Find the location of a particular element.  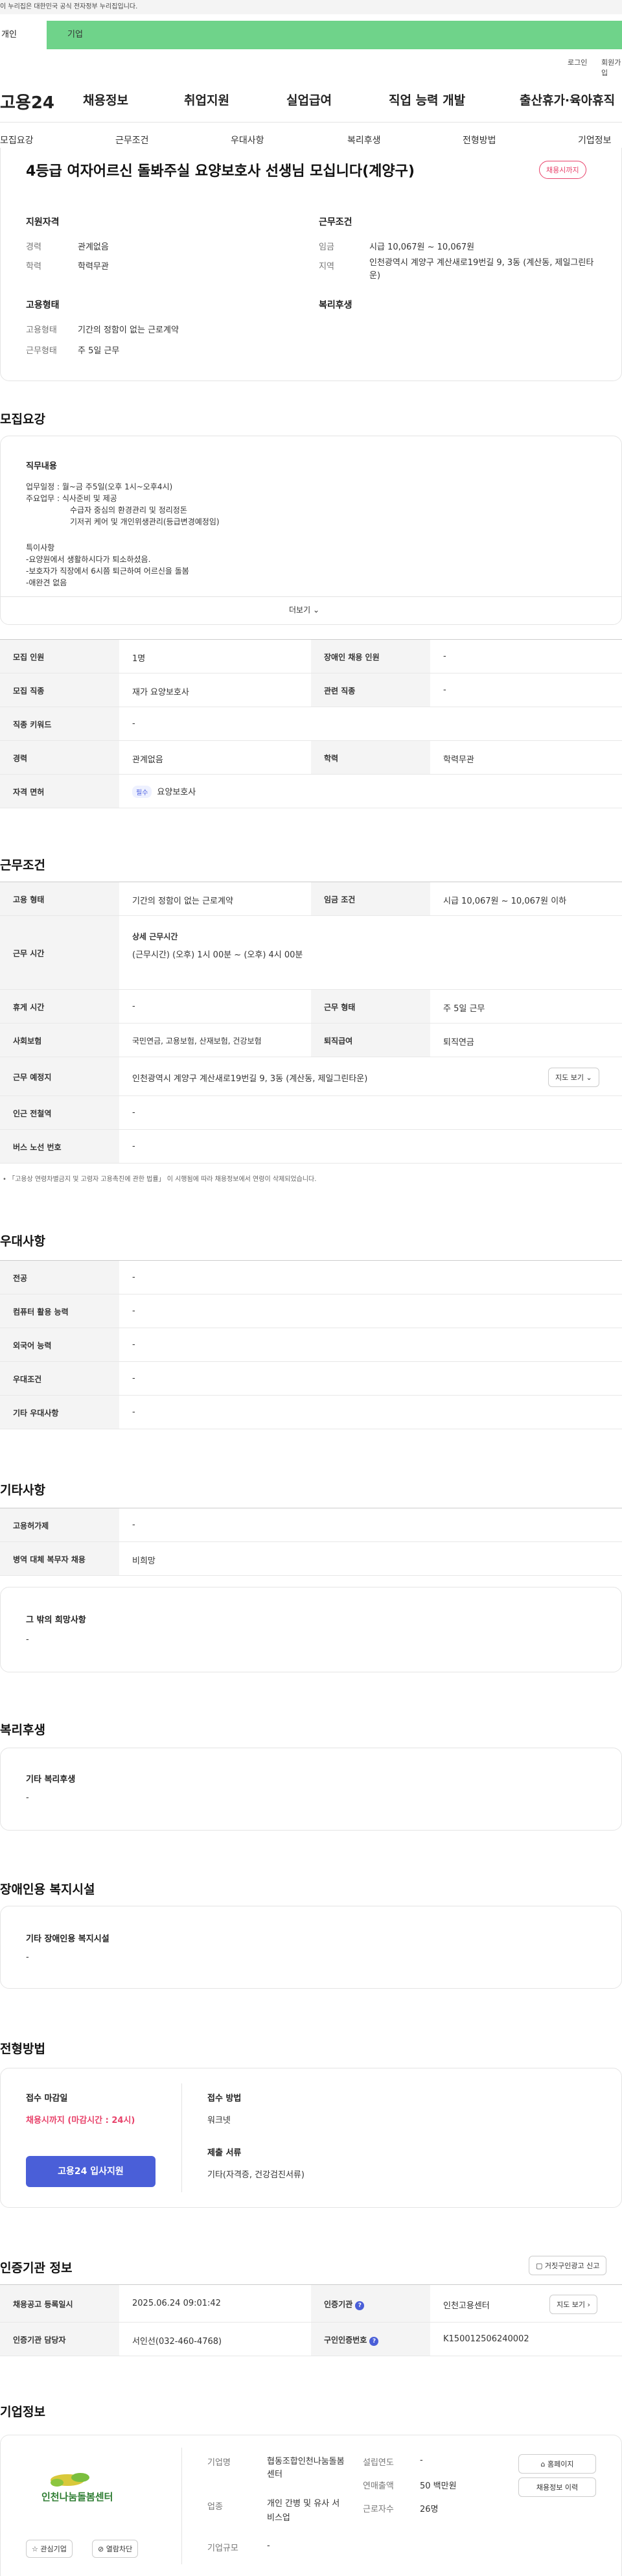

job-history-button: 채용정보 이력 is located at coordinates (557, 2487).